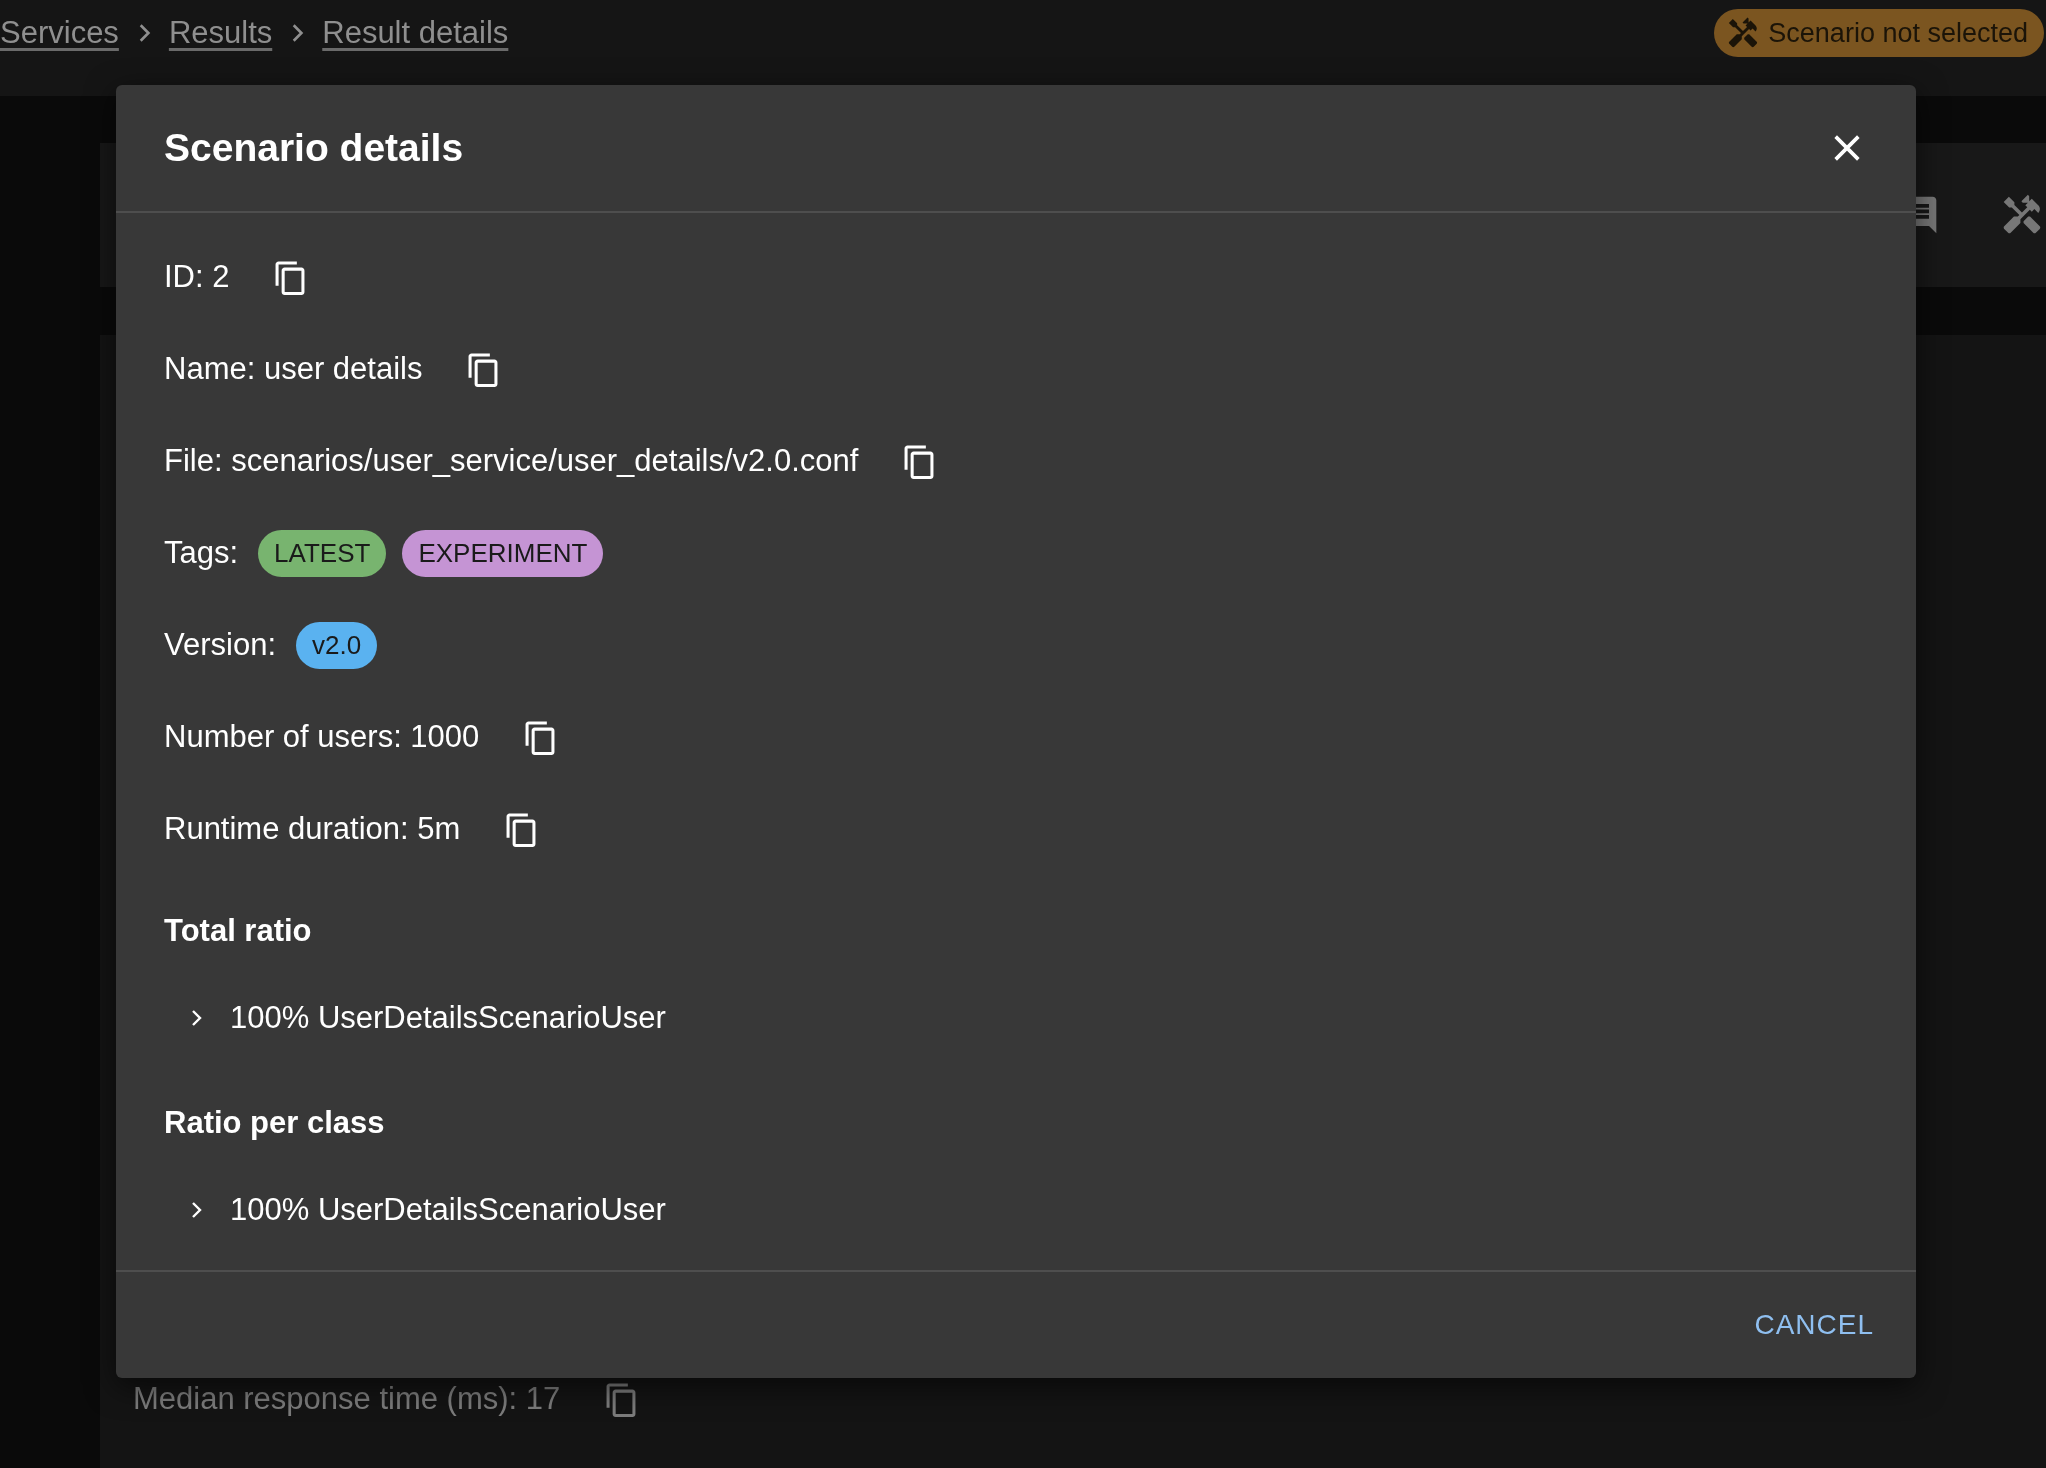  Describe the element at coordinates (322, 737) in the screenshot. I see `field-text: Number of users: 1000` at that location.